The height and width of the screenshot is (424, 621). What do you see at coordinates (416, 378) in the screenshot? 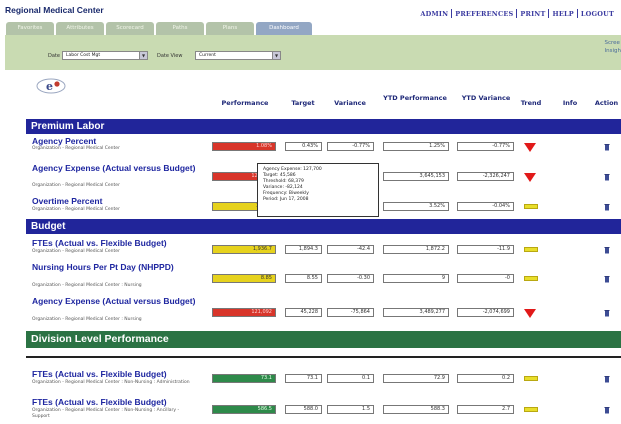
I see `ytd-performance-value: 72.9` at bounding box center [416, 378].